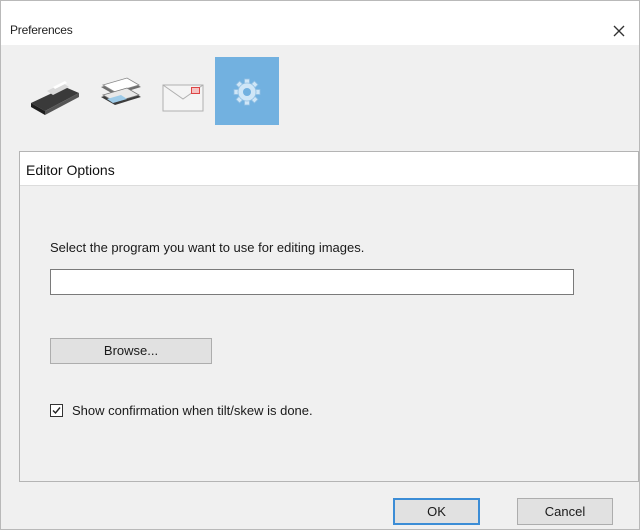  I want to click on panel-header: Editor Options, so click(329, 169).